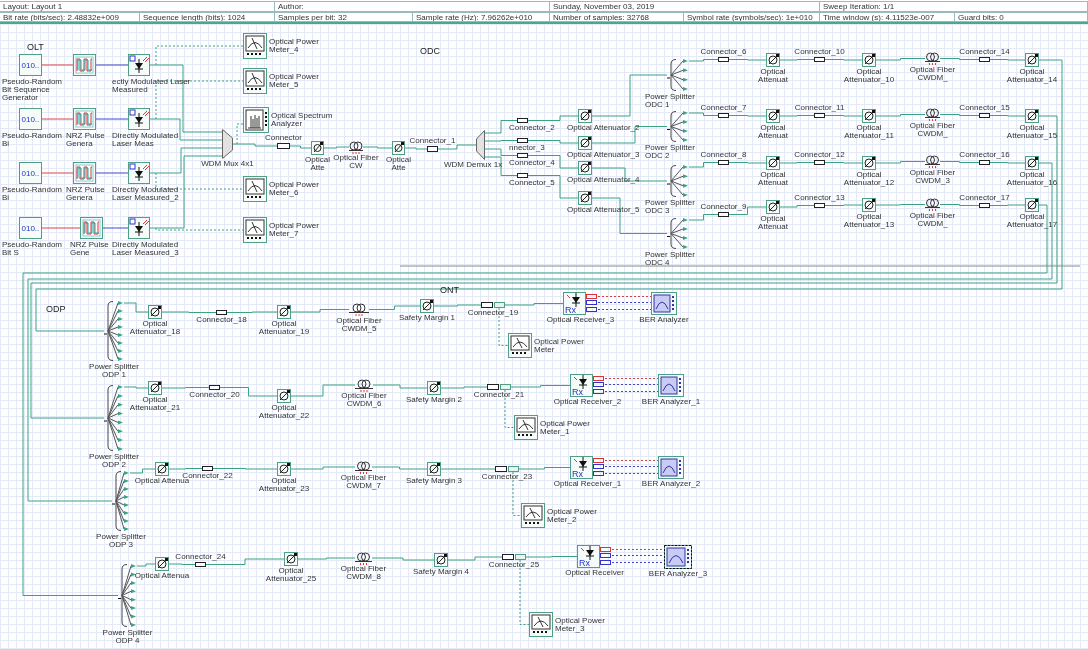  Describe the element at coordinates (294, 230) in the screenshot. I see `component-label: Optical Power Meter_7` at that location.